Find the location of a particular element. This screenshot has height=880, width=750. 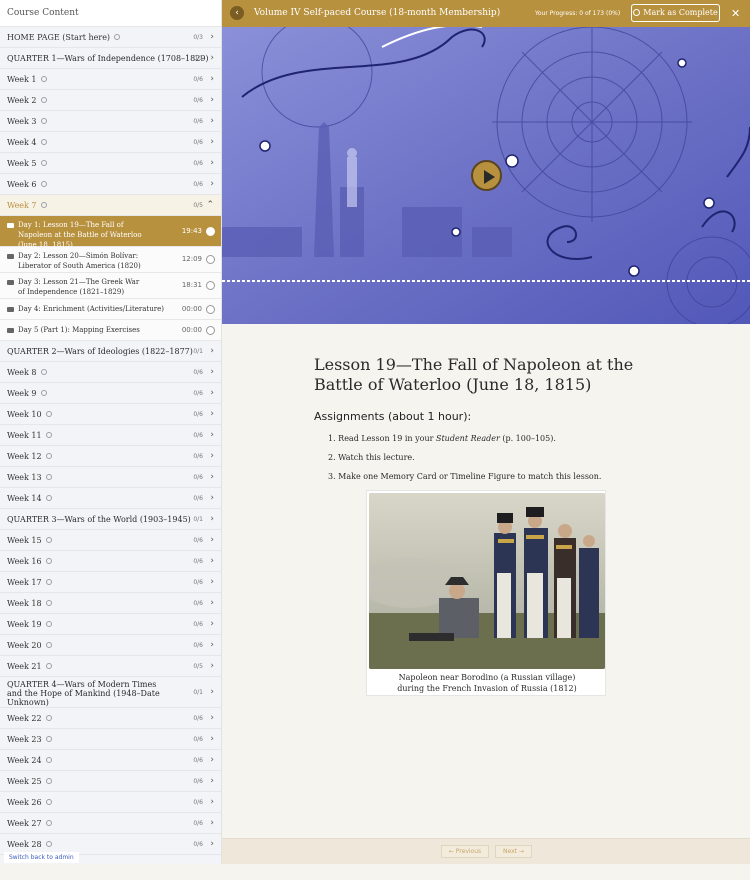

sidebar-week-item: Week 22 0/6 › is located at coordinates (110, 718).